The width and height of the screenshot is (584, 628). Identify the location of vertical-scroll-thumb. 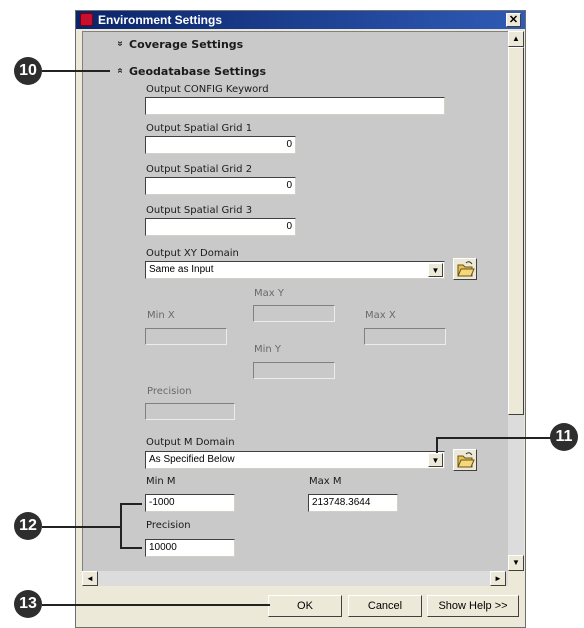
(516, 231).